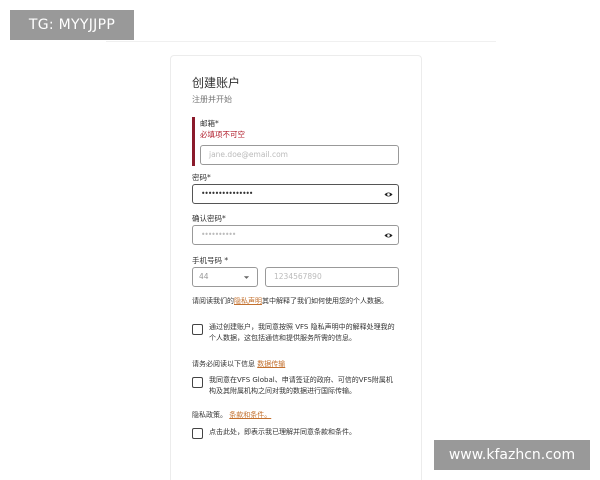 The height and width of the screenshot is (480, 600). What do you see at coordinates (72, 25) in the screenshot?
I see `tg-badge: TG: MYYJJPP` at bounding box center [72, 25].